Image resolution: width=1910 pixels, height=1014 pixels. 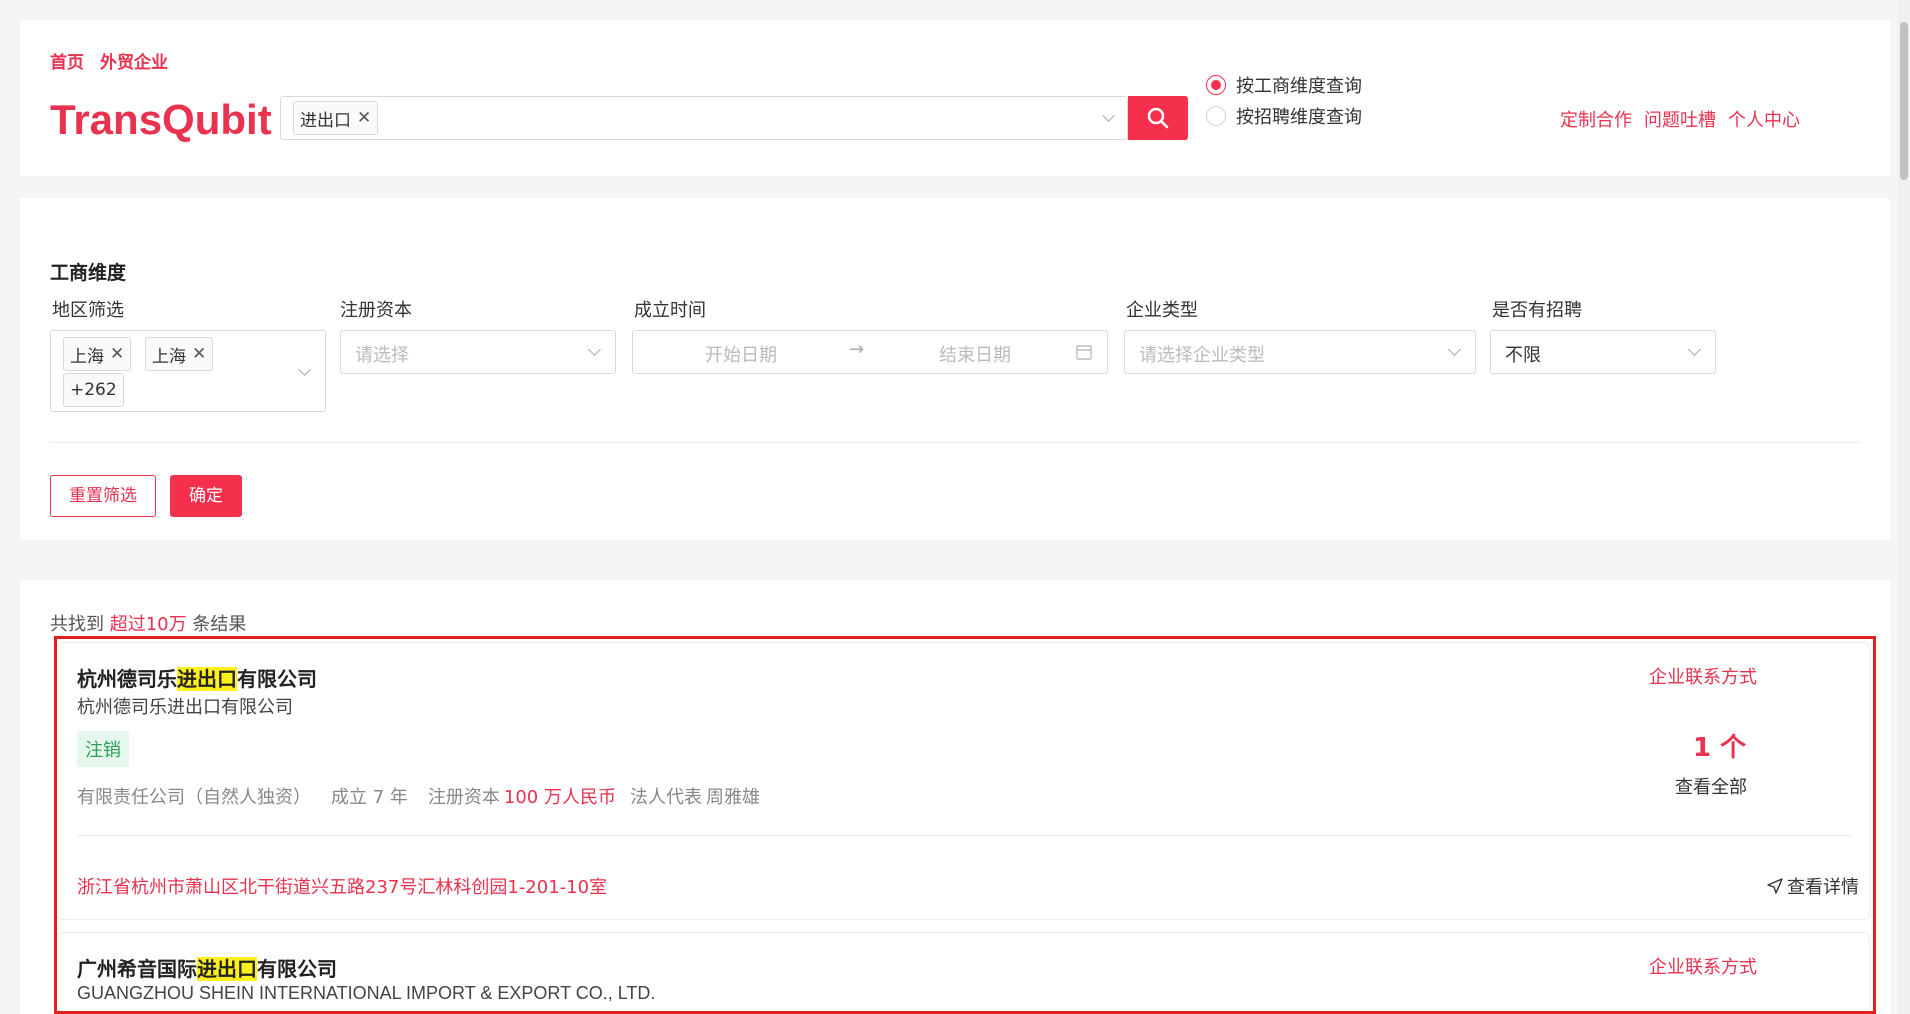 I want to click on hiring-value: 不限, so click(x=1523, y=355).